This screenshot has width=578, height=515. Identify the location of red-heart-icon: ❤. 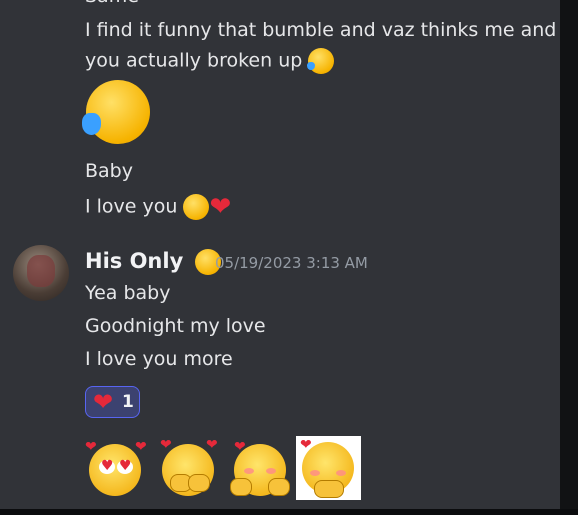
(220, 207).